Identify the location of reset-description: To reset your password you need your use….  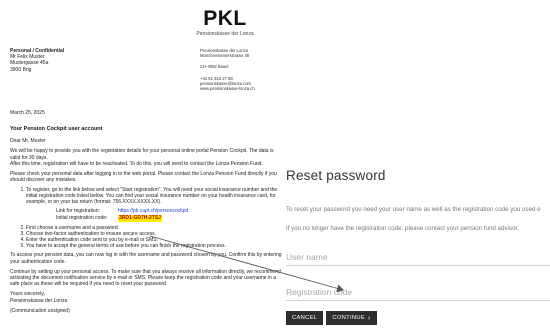
(413, 209).